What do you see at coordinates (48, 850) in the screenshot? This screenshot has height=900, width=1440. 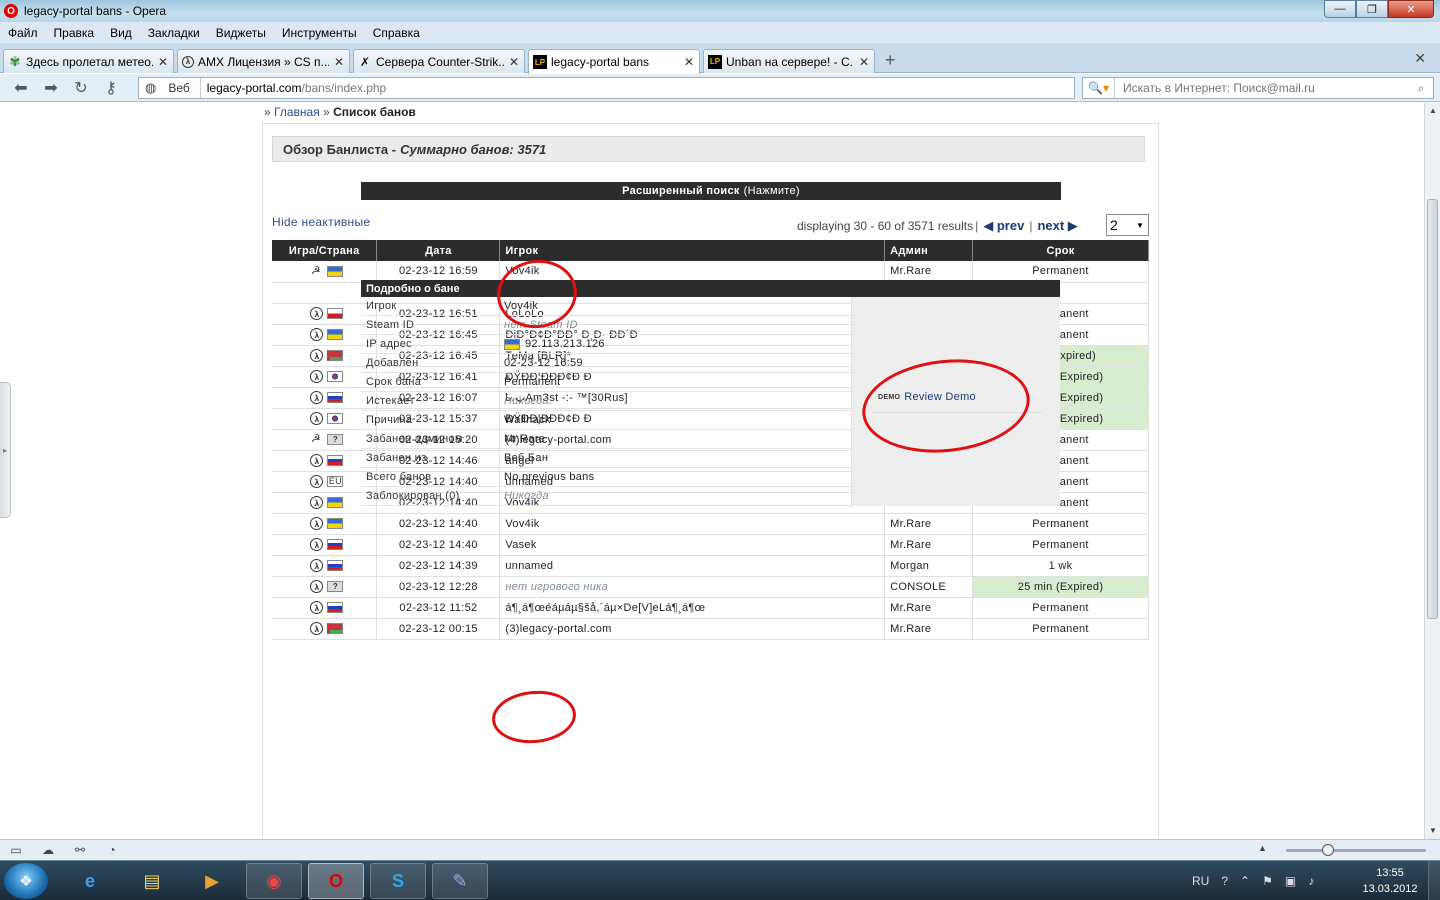 I see `cloud-icon: ☁` at bounding box center [48, 850].